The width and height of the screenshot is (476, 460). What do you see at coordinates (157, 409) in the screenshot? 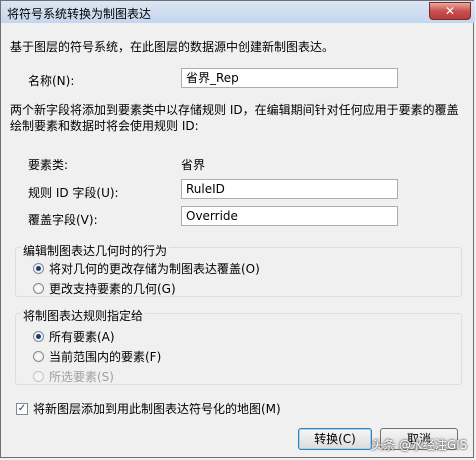
I see `add-layer-label: 将新图层添加到用此制图表达符号化的地图(M)` at bounding box center [157, 409].